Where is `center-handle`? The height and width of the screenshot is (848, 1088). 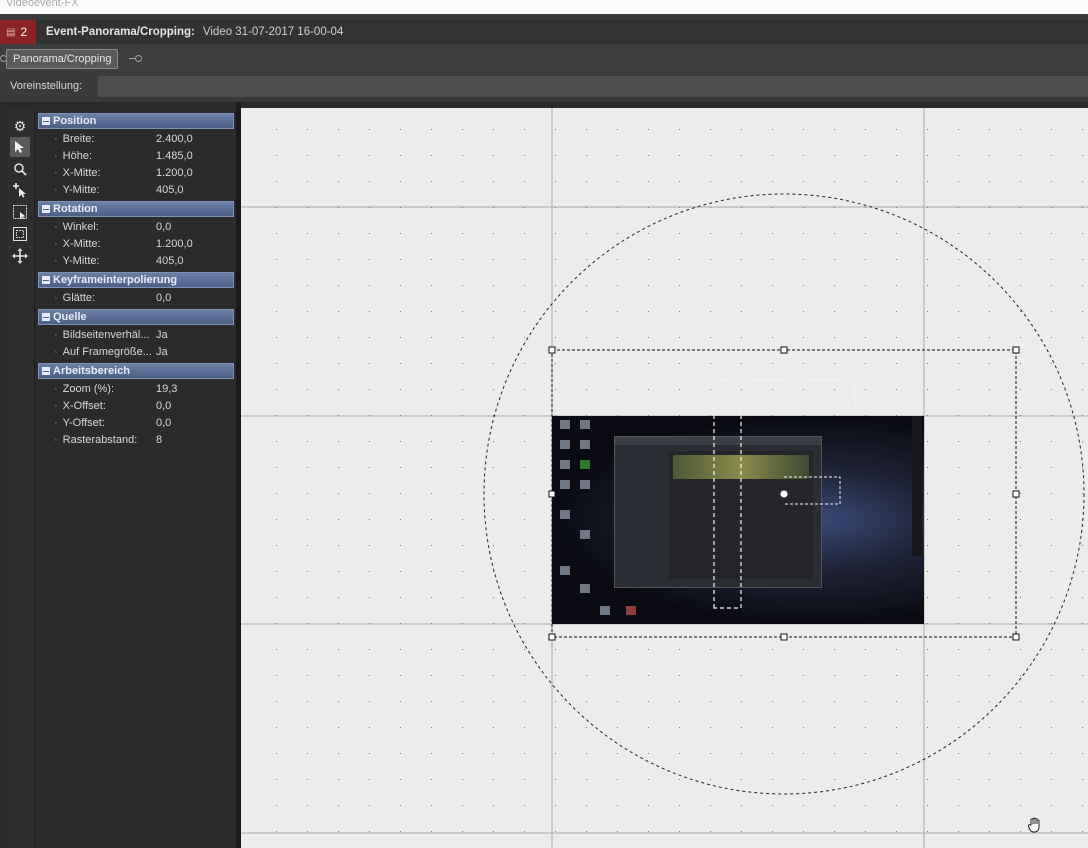 center-handle is located at coordinates (784, 494).